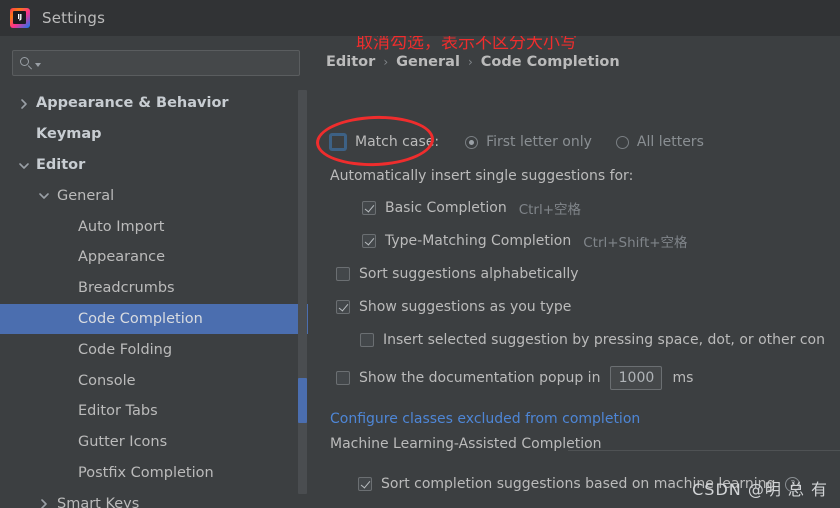 This screenshot has width=840, height=508. Describe the element at coordinates (154, 165) in the screenshot. I see `sidebar-item-editor: Editor` at that location.